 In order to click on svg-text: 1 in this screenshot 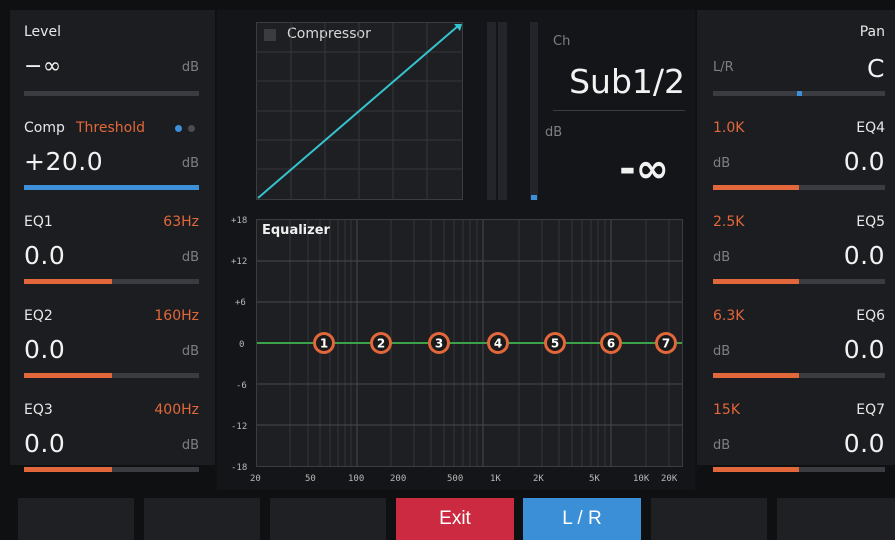, I will do `click(324, 344)`.